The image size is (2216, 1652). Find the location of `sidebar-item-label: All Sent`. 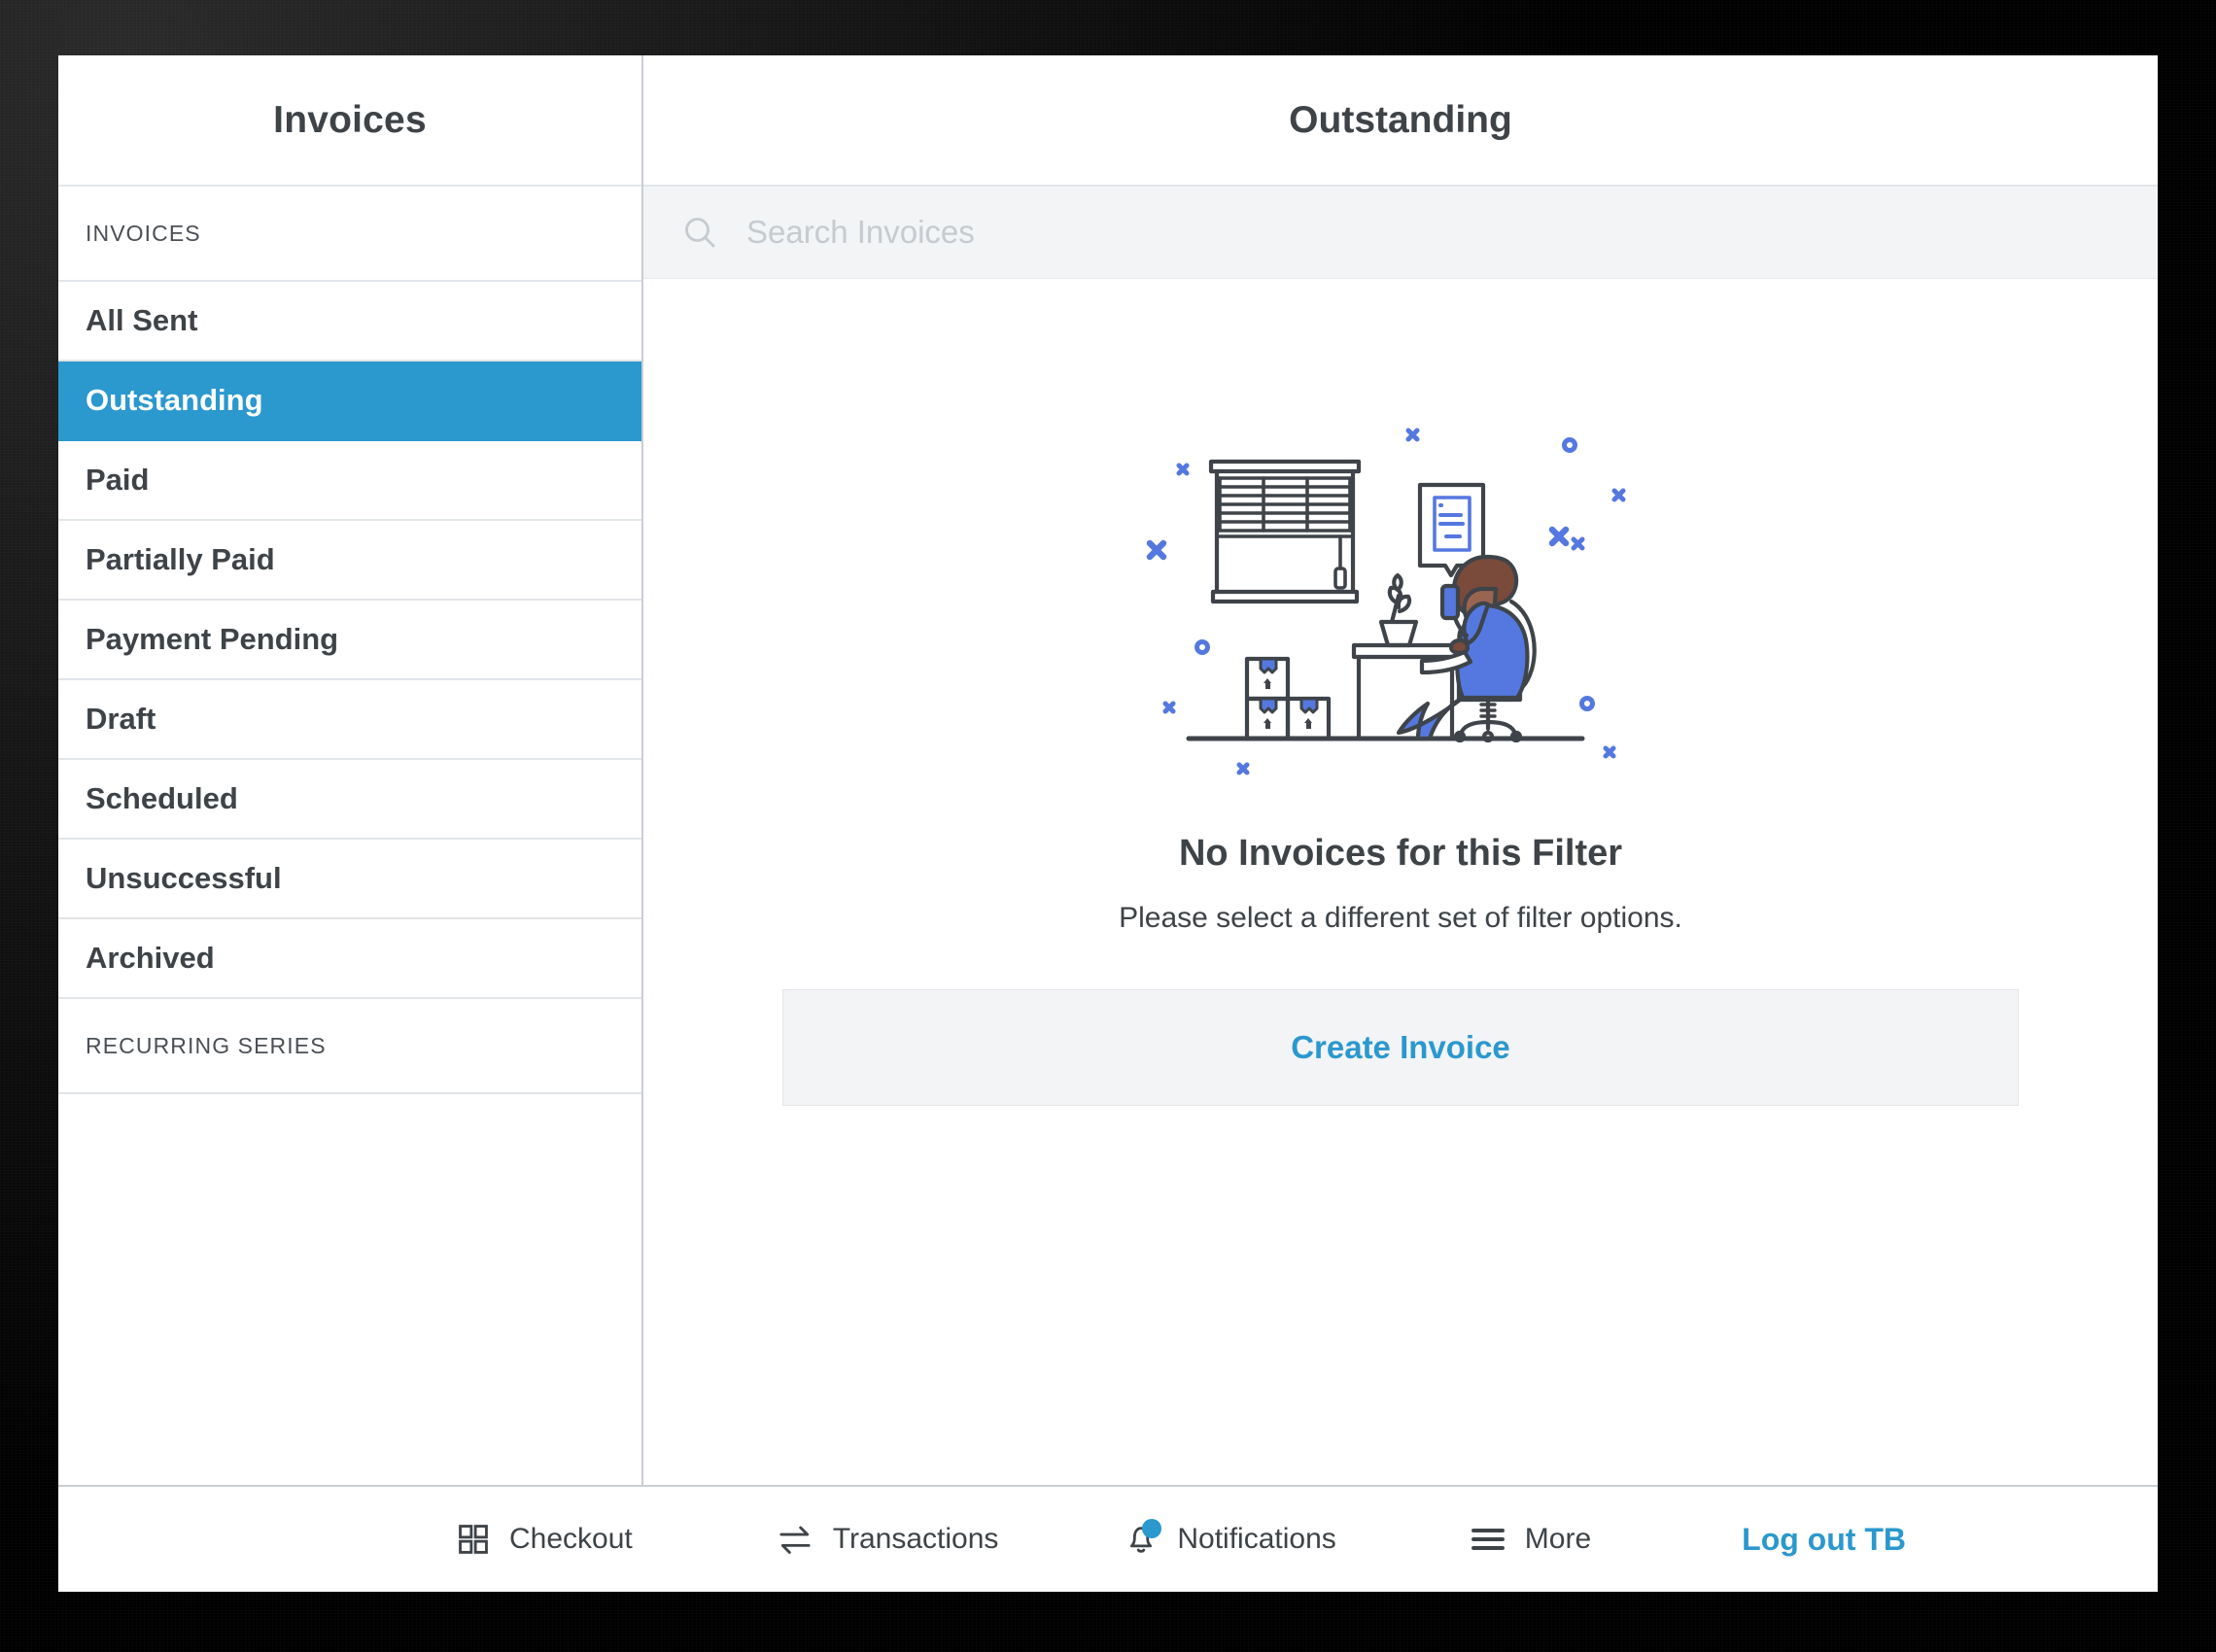

sidebar-item-label: All Sent is located at coordinates (142, 320).